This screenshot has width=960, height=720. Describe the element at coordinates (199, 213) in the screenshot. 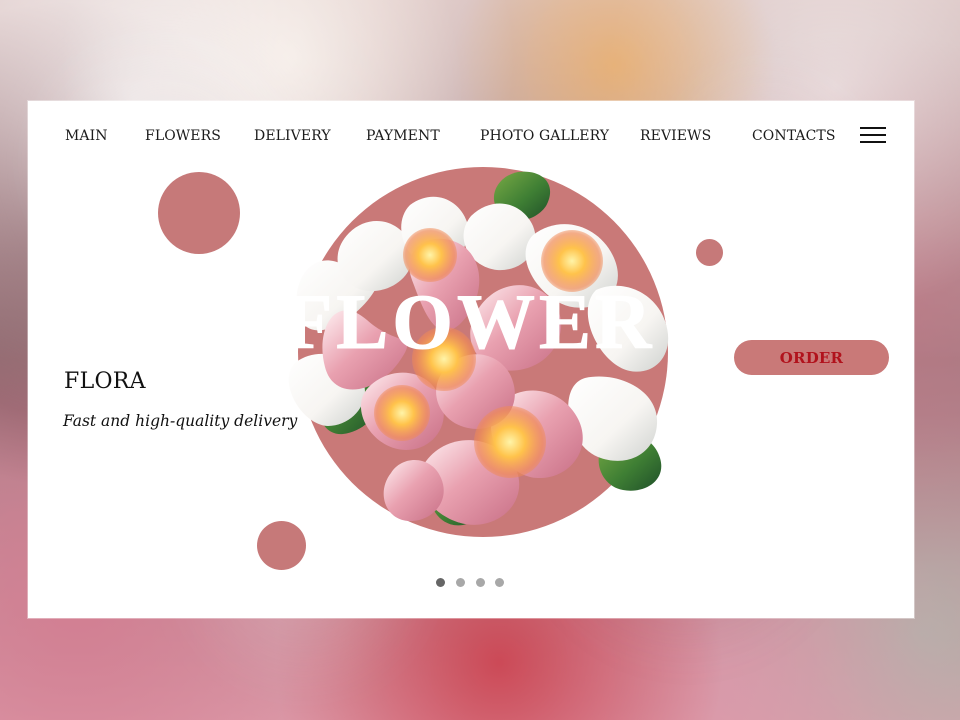

I see `decorative-large-circle` at that location.